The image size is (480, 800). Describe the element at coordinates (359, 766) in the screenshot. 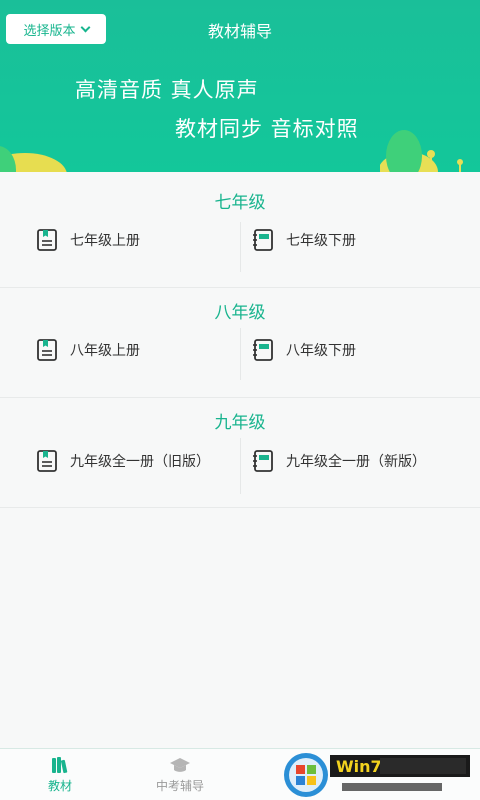

I see `svg-text: Win7` at that location.